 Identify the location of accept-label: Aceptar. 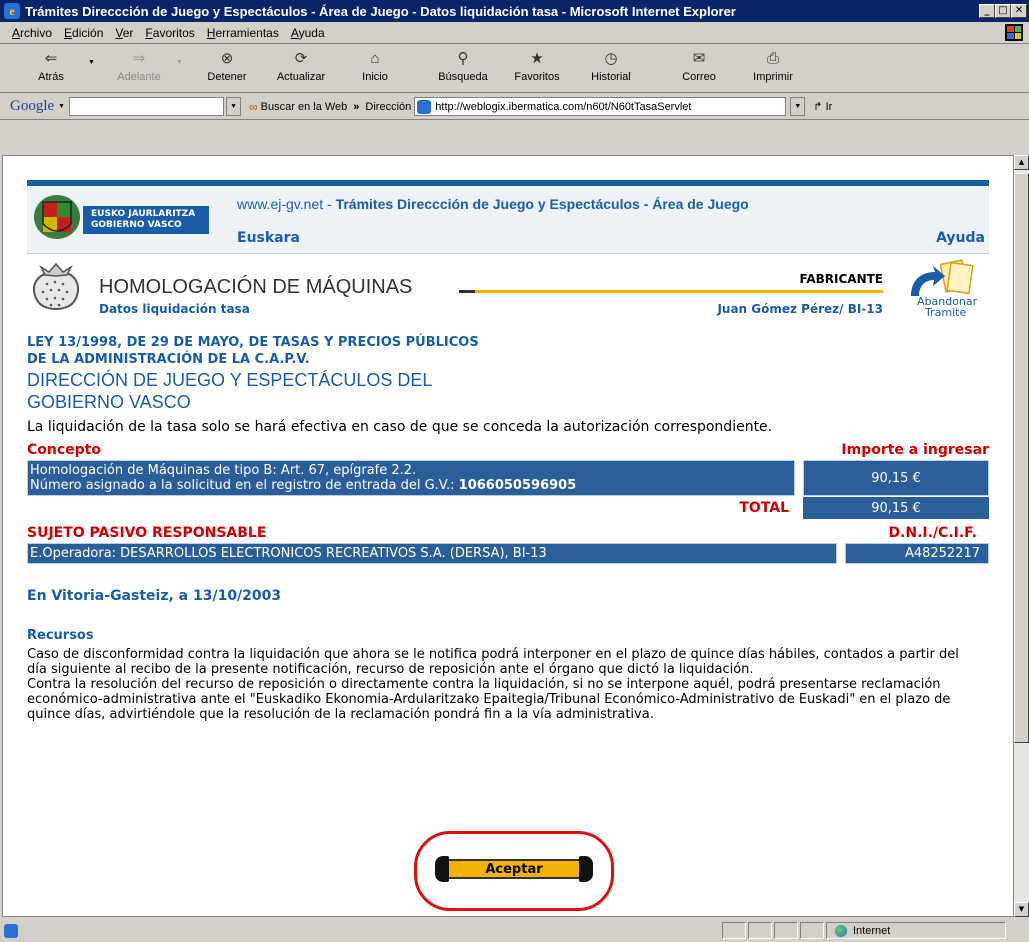
(514, 869).